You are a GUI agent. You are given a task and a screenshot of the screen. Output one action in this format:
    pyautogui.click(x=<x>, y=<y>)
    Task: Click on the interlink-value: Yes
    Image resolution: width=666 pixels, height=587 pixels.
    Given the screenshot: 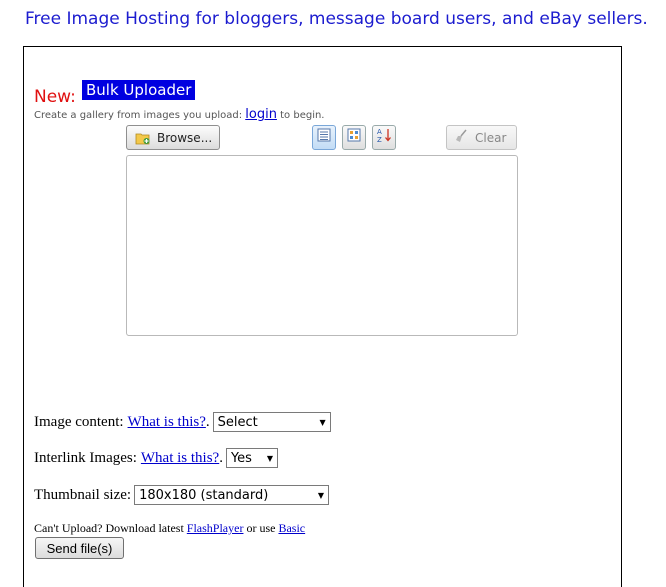 What is the action you would take?
    pyautogui.click(x=241, y=458)
    